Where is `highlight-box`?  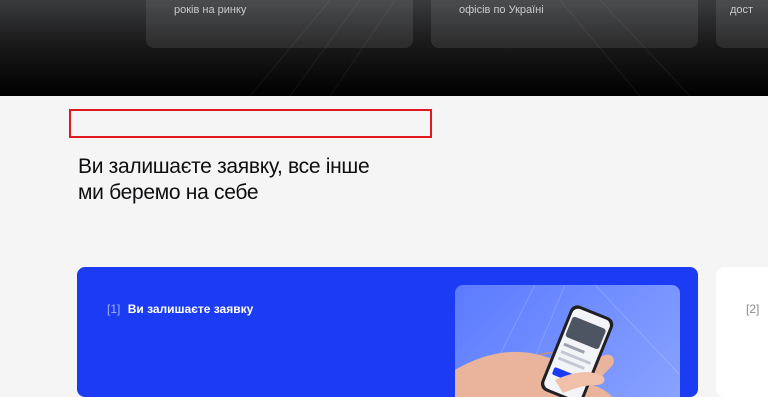 highlight-box is located at coordinates (250, 123).